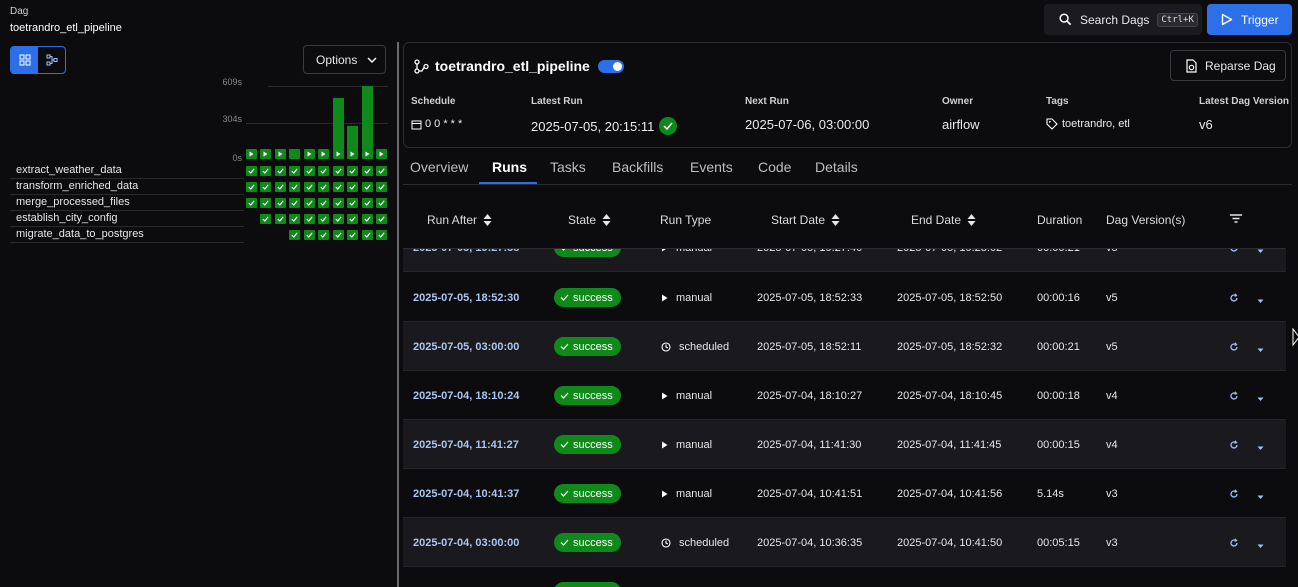 This screenshot has height=587, width=1298. Describe the element at coordinates (836, 167) in the screenshot. I see `tab-details: Details` at that location.